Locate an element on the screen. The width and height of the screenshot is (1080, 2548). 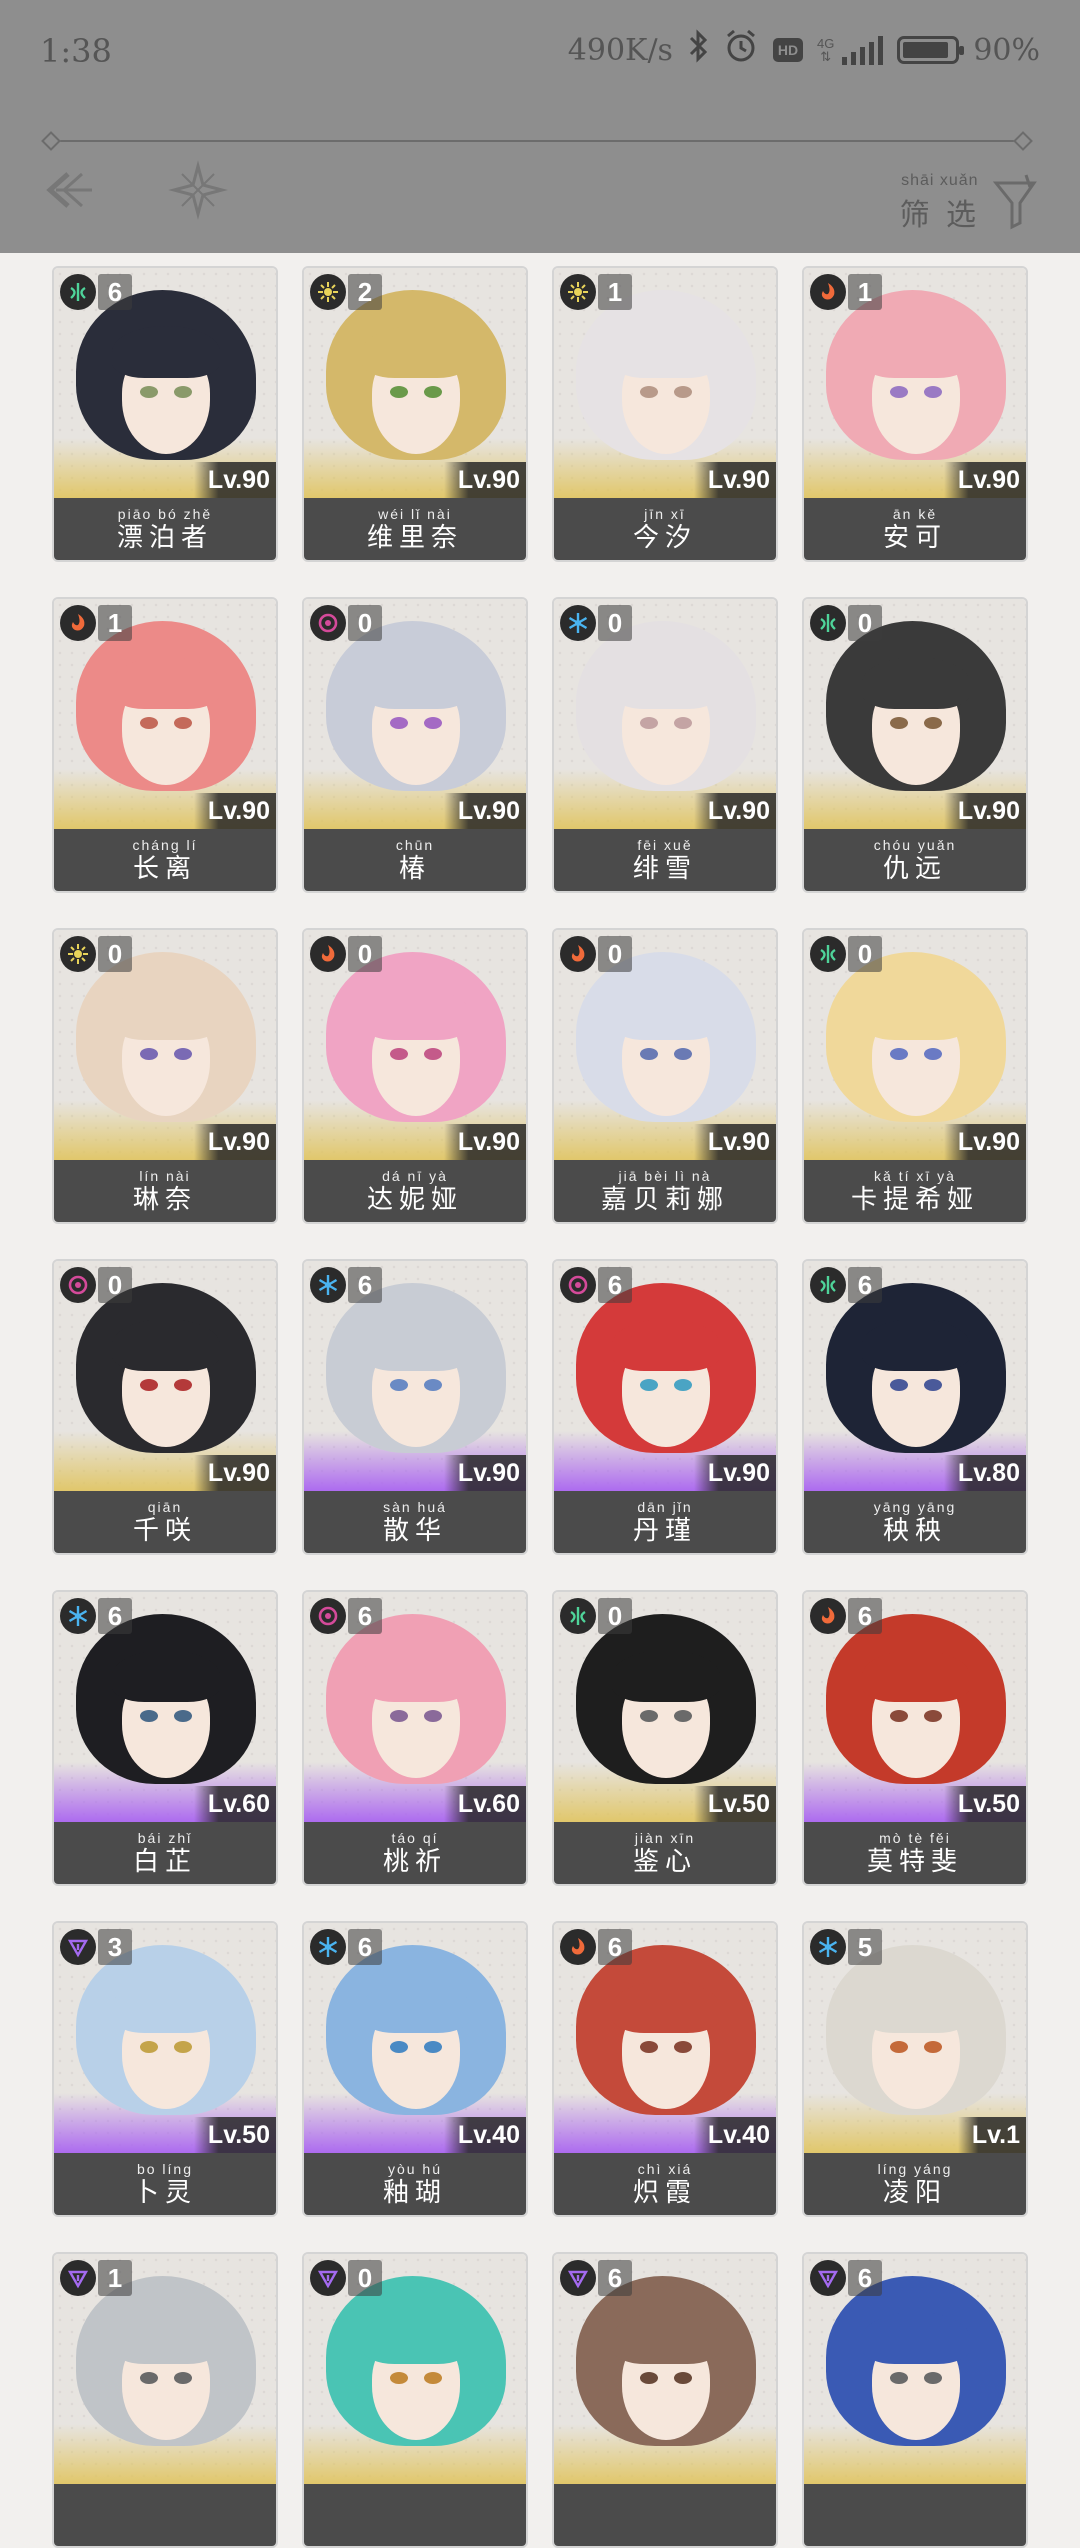
name-bar: kǎ tí xī yà 卡提希娅 is located at coordinates (915, 1191).